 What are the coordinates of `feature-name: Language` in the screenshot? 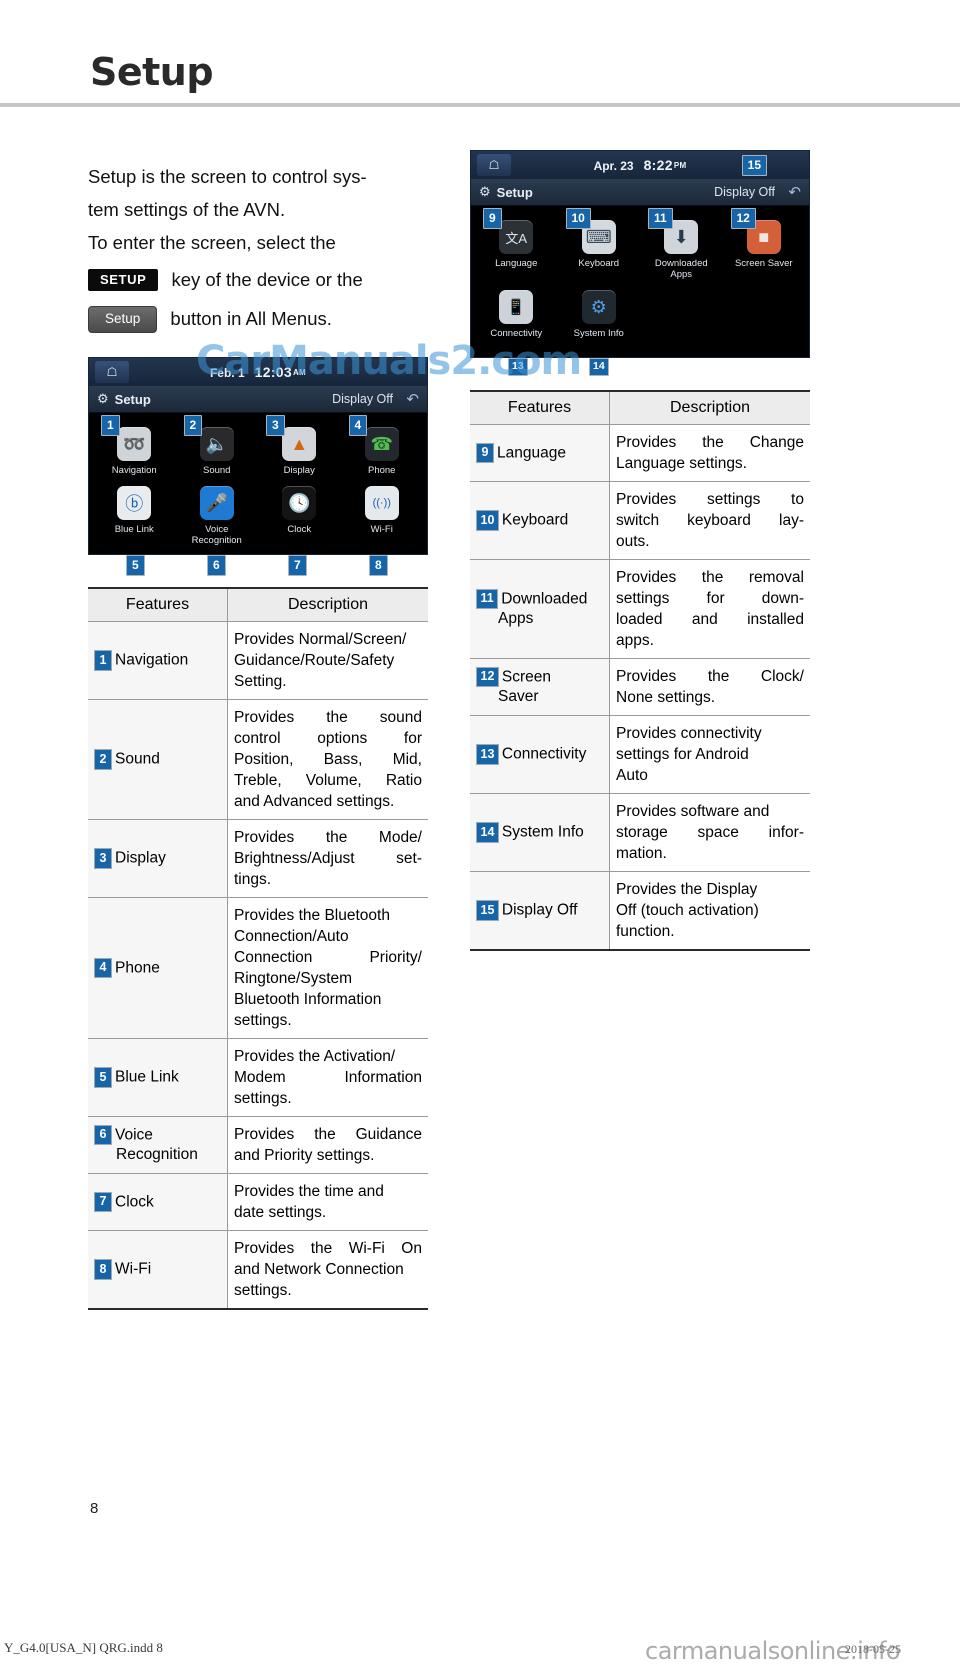 It's located at (531, 453).